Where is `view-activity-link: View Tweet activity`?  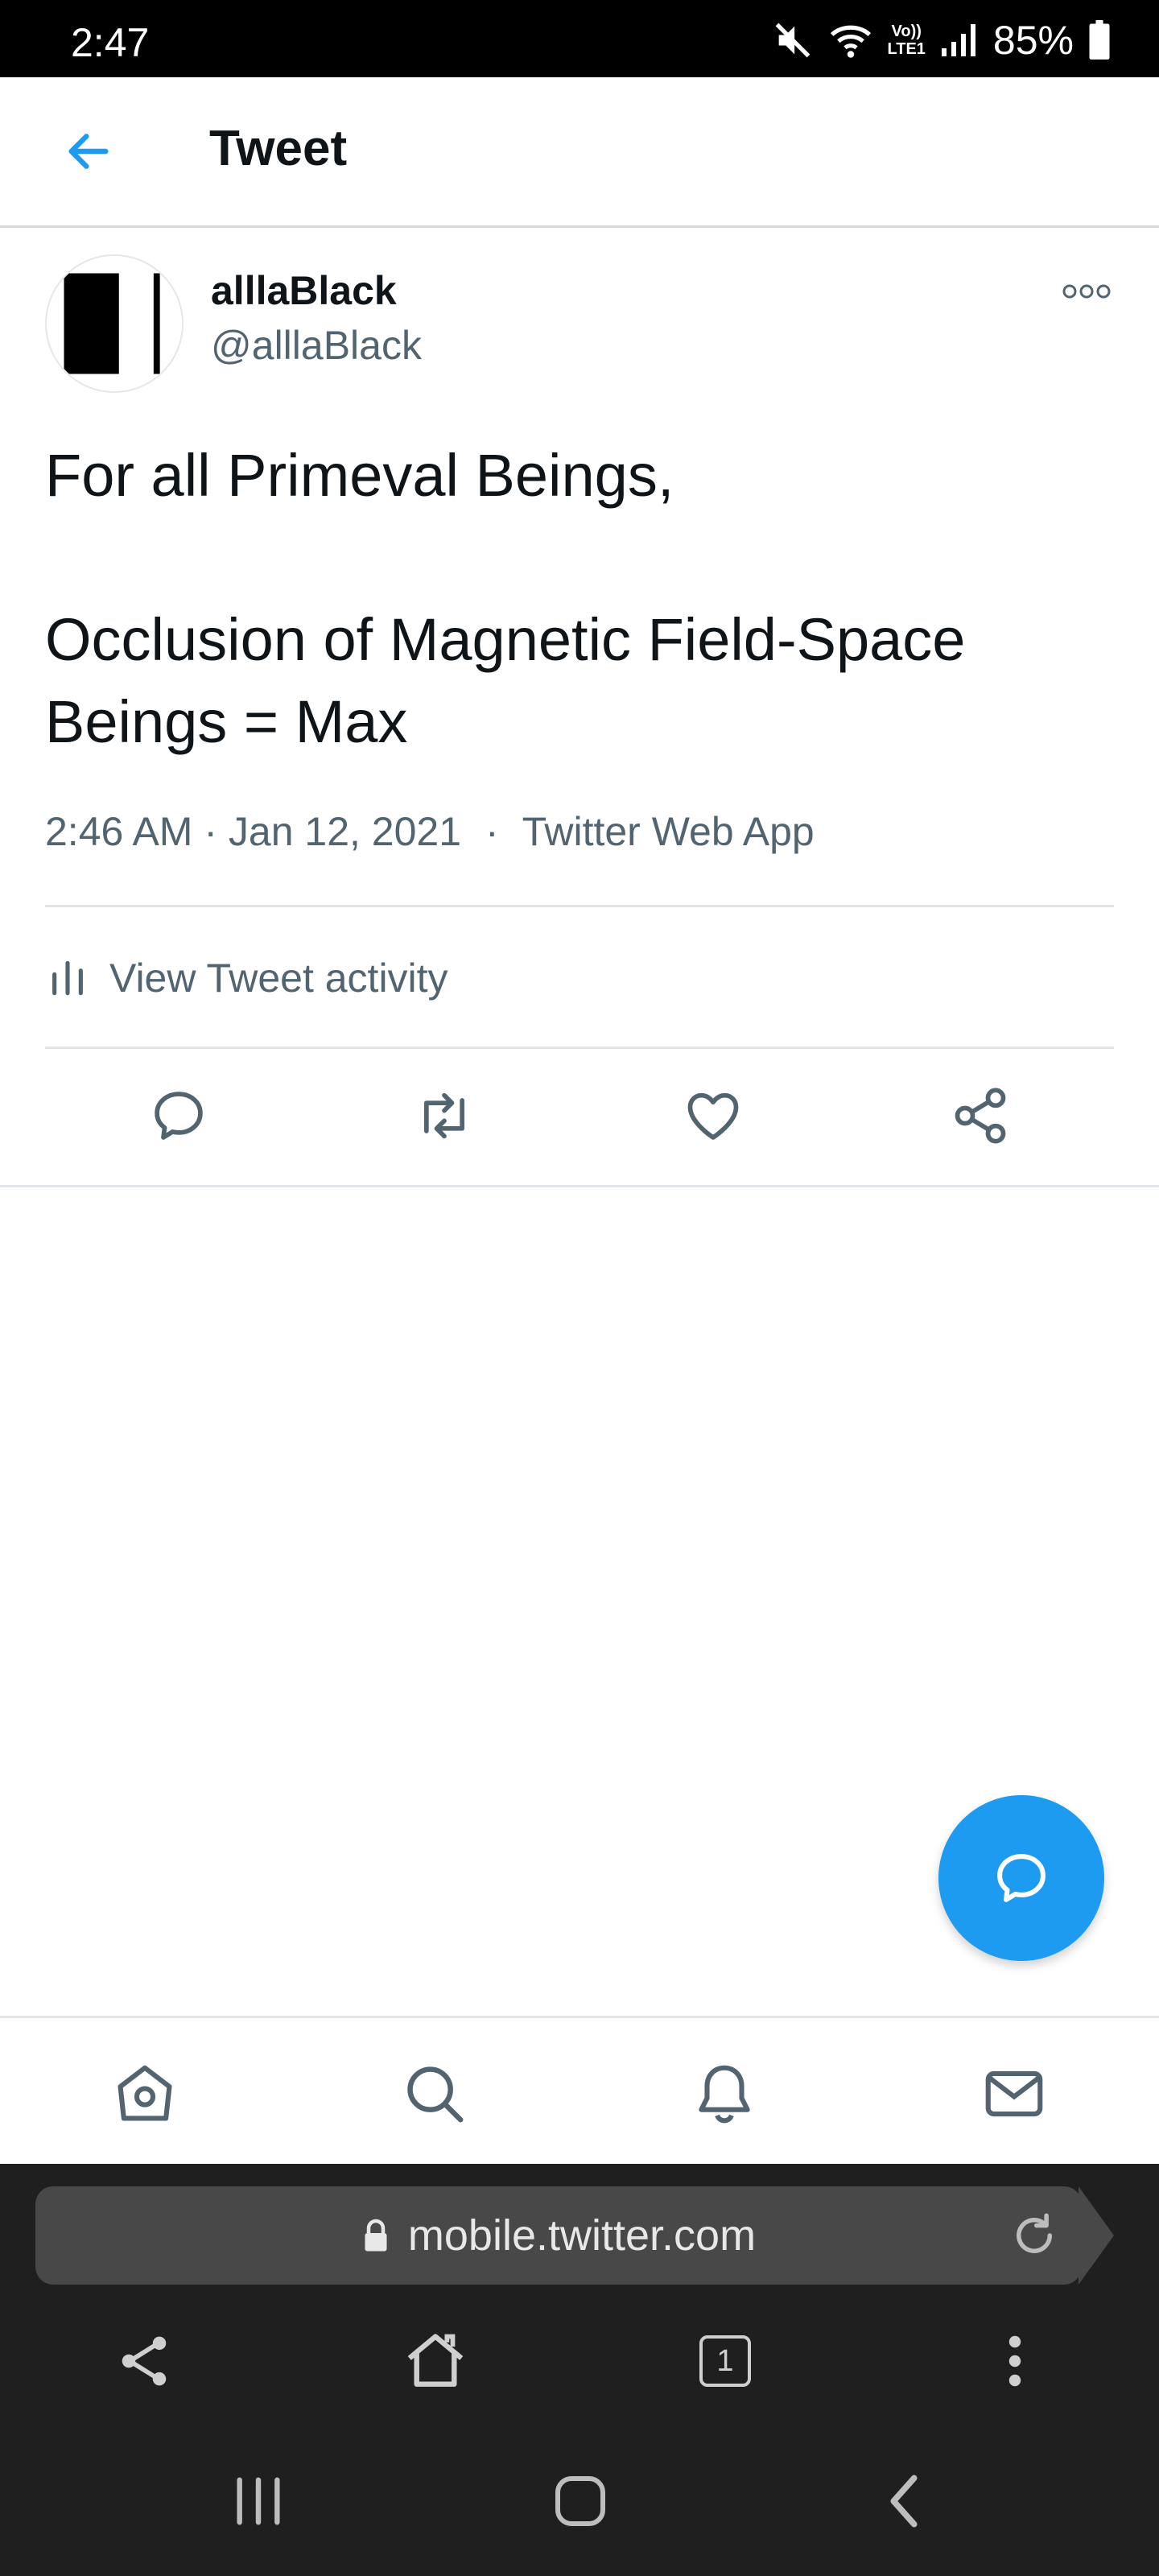 view-activity-link: View Tweet activity is located at coordinates (246, 978).